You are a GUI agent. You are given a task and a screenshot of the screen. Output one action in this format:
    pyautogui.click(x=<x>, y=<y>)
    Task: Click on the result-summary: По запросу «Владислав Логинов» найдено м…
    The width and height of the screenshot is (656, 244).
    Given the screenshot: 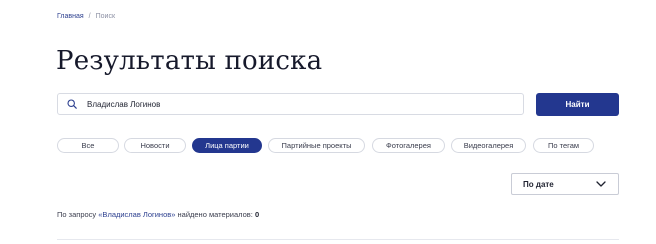 What is the action you would take?
    pyautogui.click(x=158, y=214)
    